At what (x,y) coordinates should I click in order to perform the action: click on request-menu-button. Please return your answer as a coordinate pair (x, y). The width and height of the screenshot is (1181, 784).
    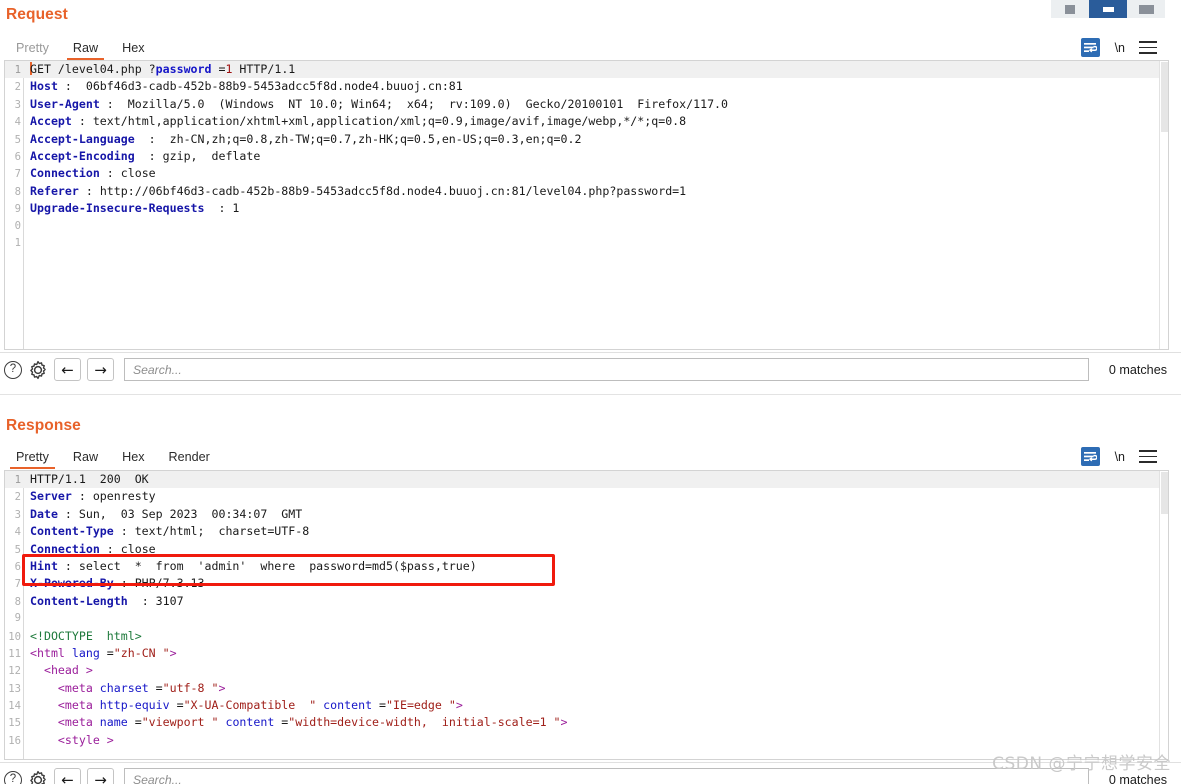
    Looking at the image, I should click on (1148, 47).